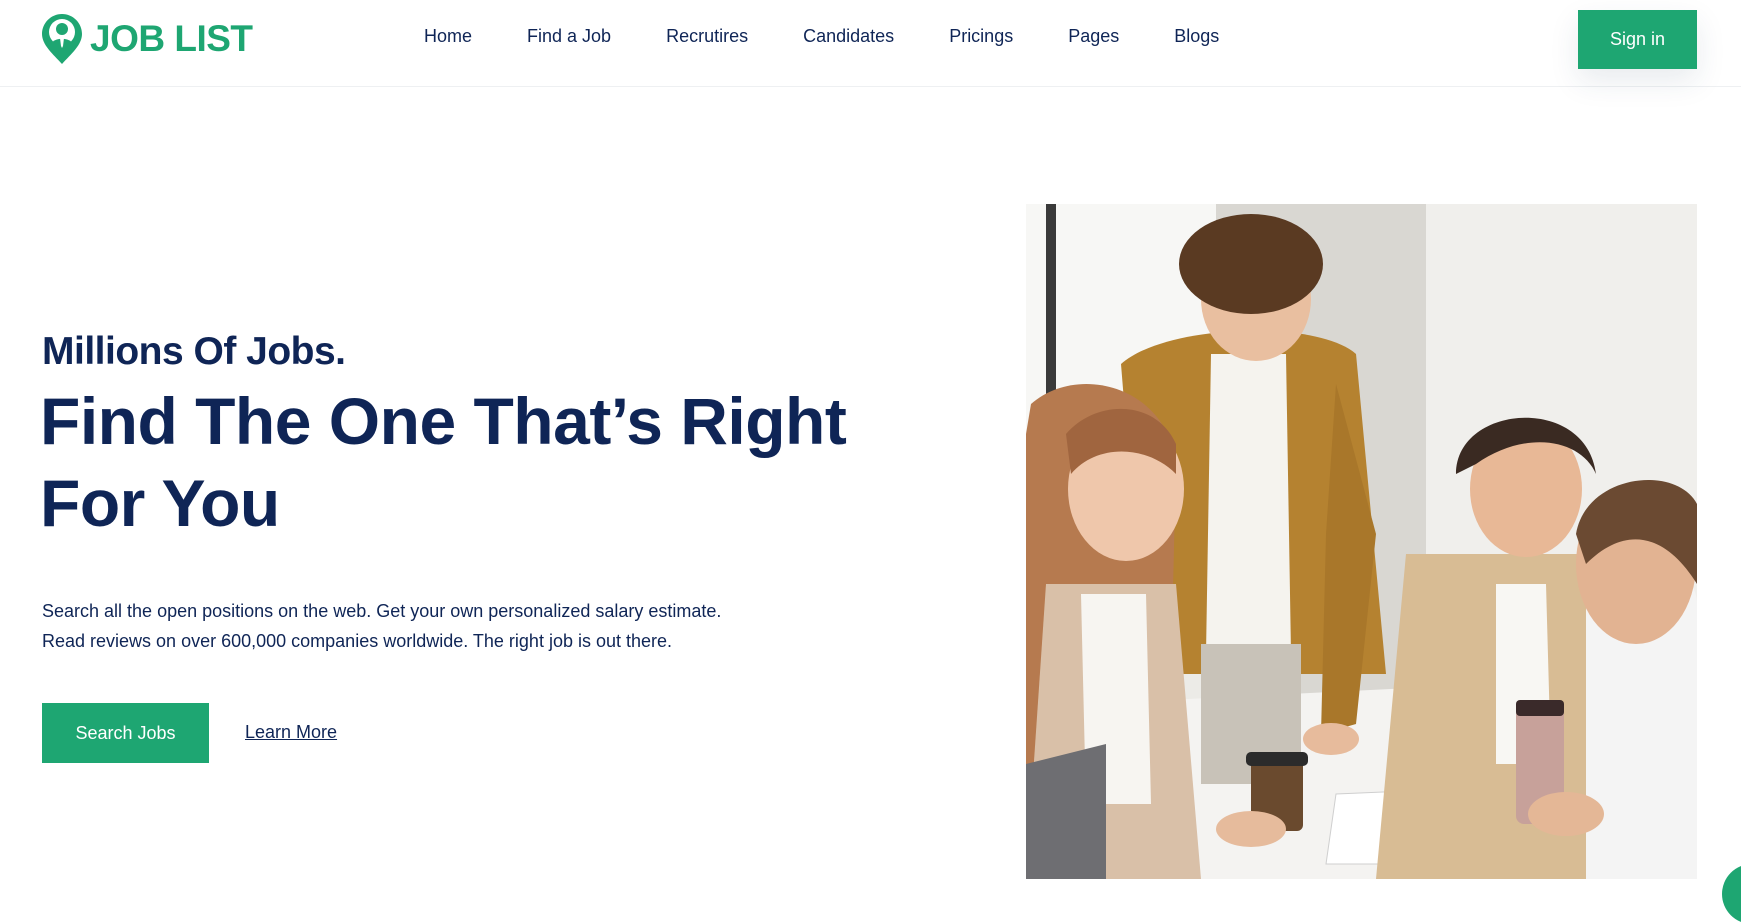  I want to click on hero-title: Find The One That’s Right For You, so click(490, 462).